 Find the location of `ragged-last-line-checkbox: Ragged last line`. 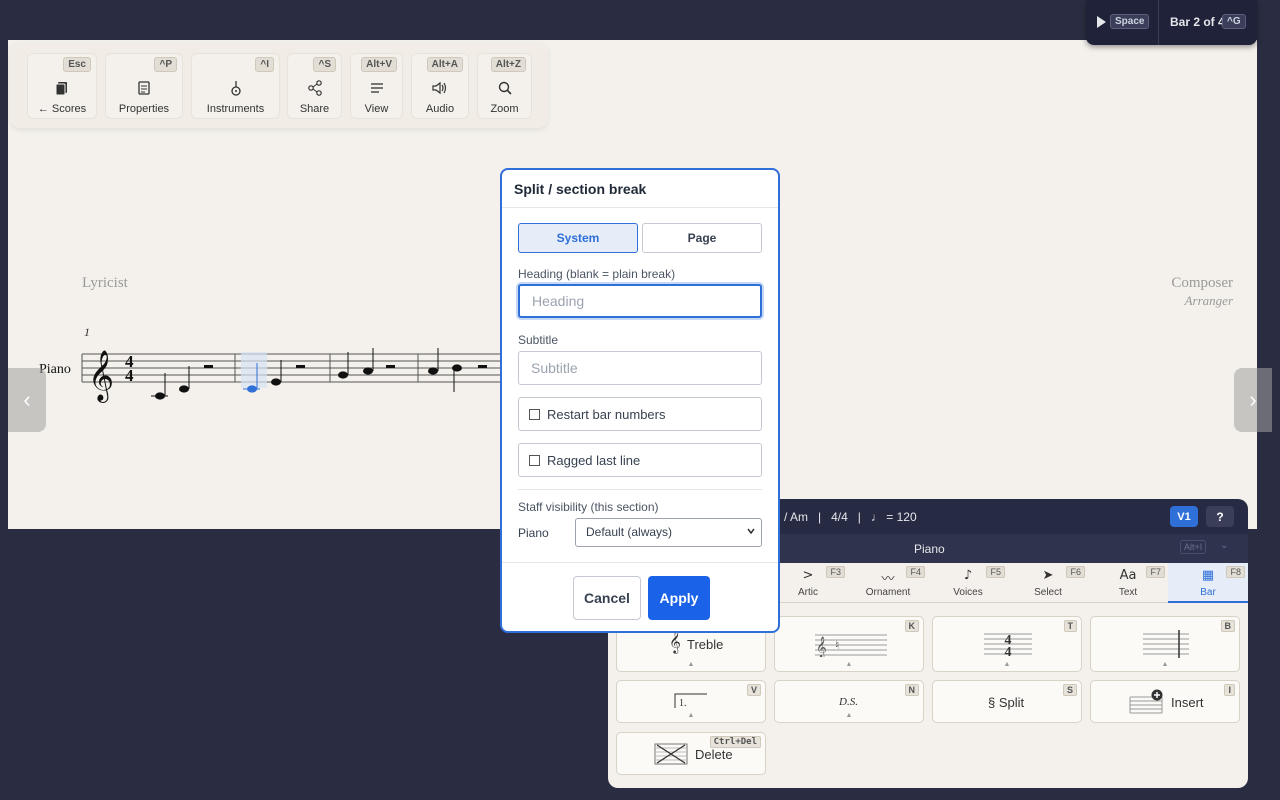

ragged-last-line-checkbox: Ragged last line is located at coordinates (640, 460).